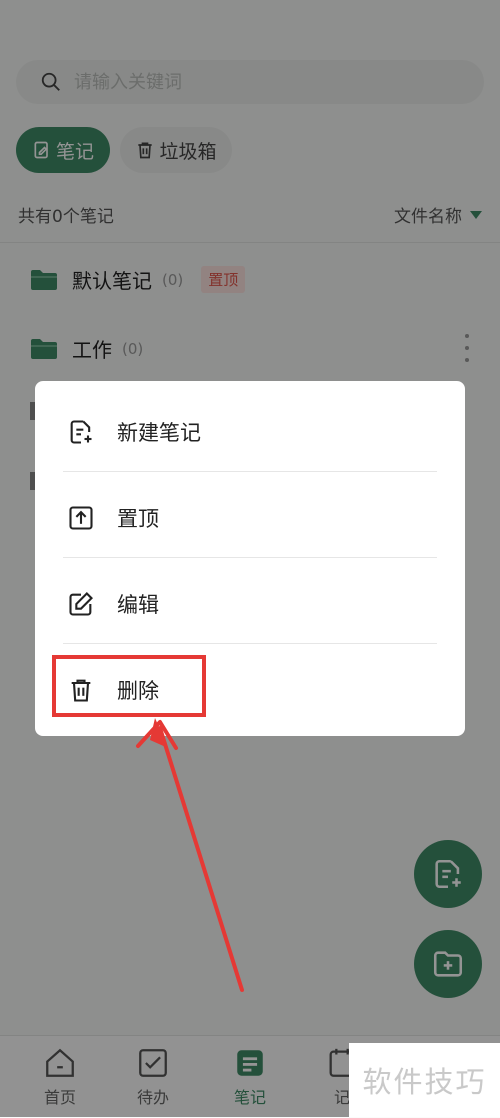 The height and width of the screenshot is (1118, 500). Describe the element at coordinates (129, 686) in the screenshot. I see `delete-highlight-box` at that location.